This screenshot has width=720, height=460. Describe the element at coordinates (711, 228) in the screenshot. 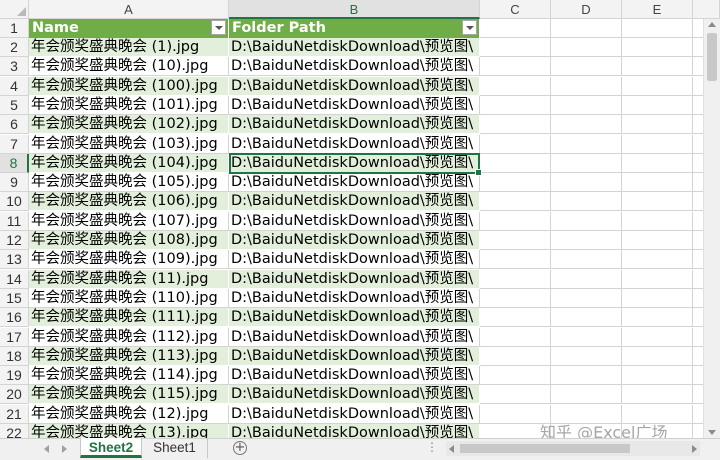

I see `vertical-scrollbar` at that location.